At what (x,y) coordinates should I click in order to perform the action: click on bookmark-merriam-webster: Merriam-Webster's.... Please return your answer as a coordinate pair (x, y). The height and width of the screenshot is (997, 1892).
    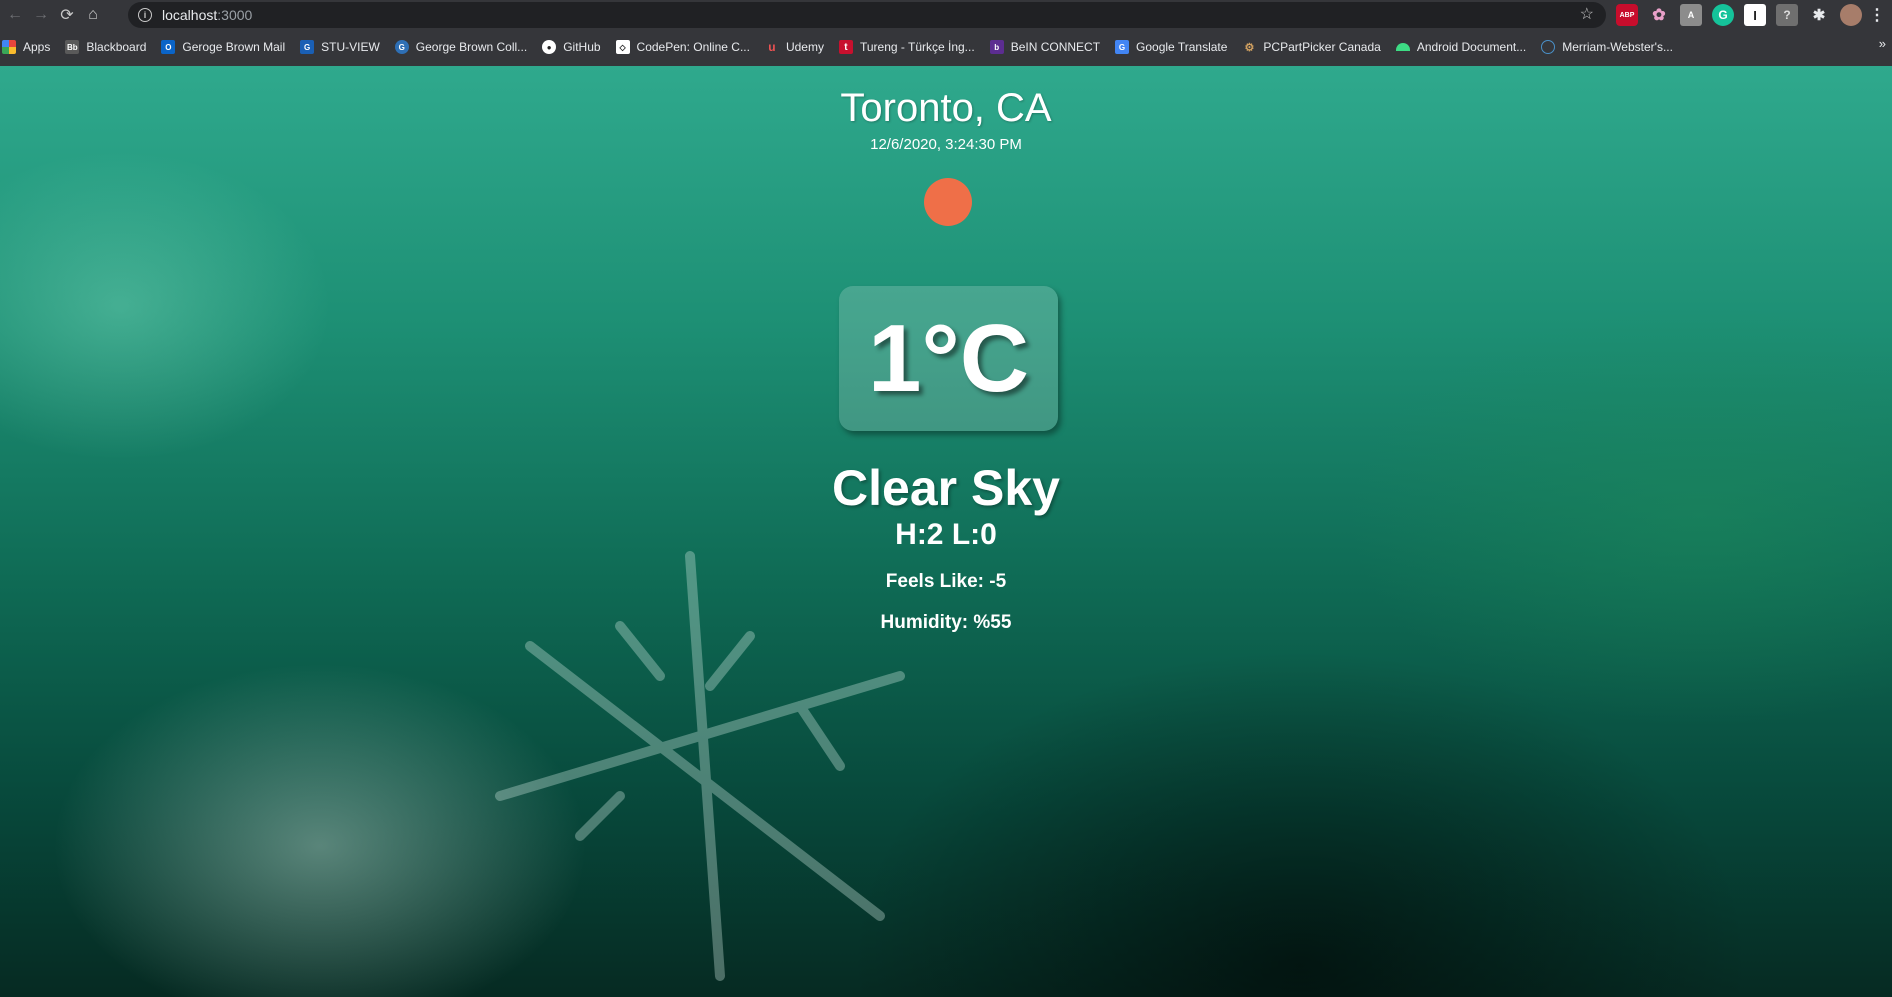
    Looking at the image, I should click on (1607, 47).